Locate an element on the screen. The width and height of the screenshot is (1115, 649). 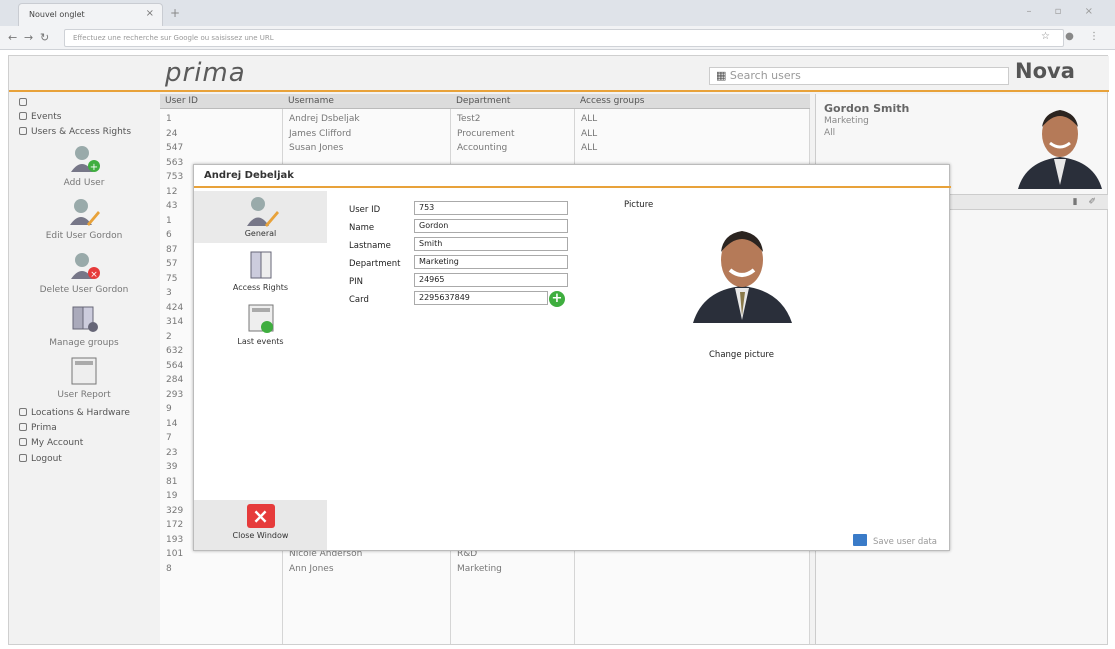
userid-cell: 12 is located at coordinates (171, 192).